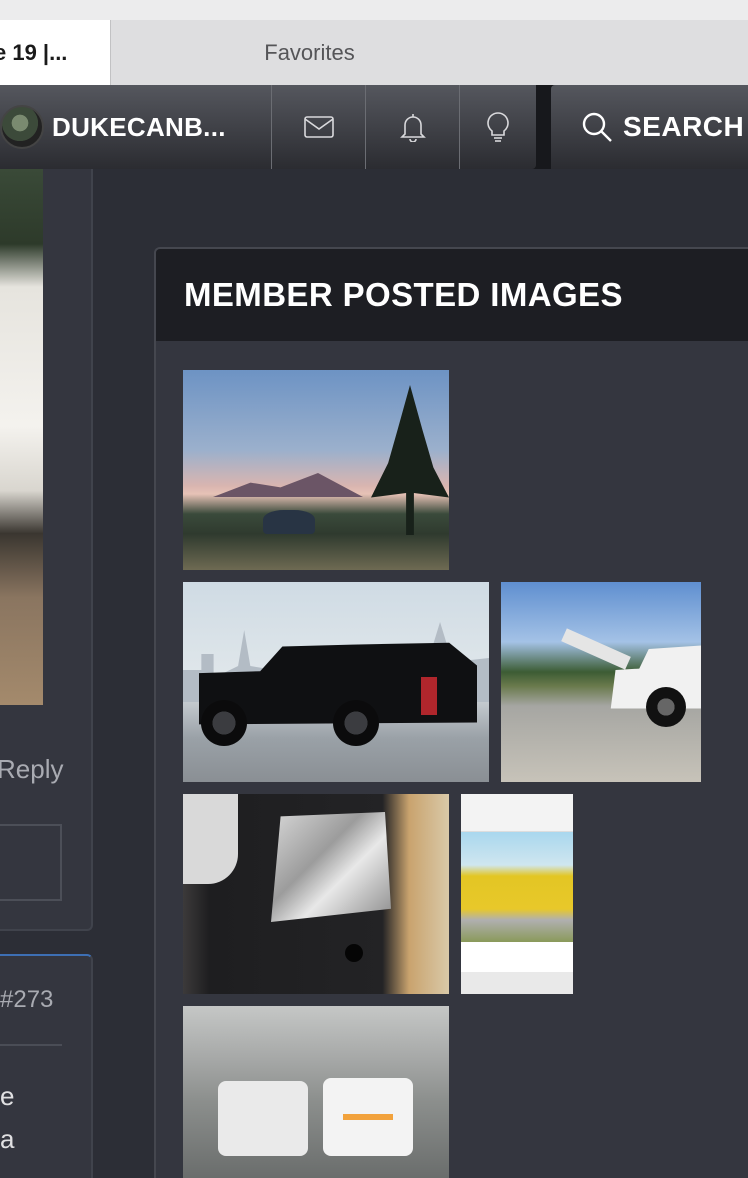 This screenshot has width=748, height=1178. Describe the element at coordinates (336, 682) in the screenshot. I see `image-thumbnail-black-truck` at that location.